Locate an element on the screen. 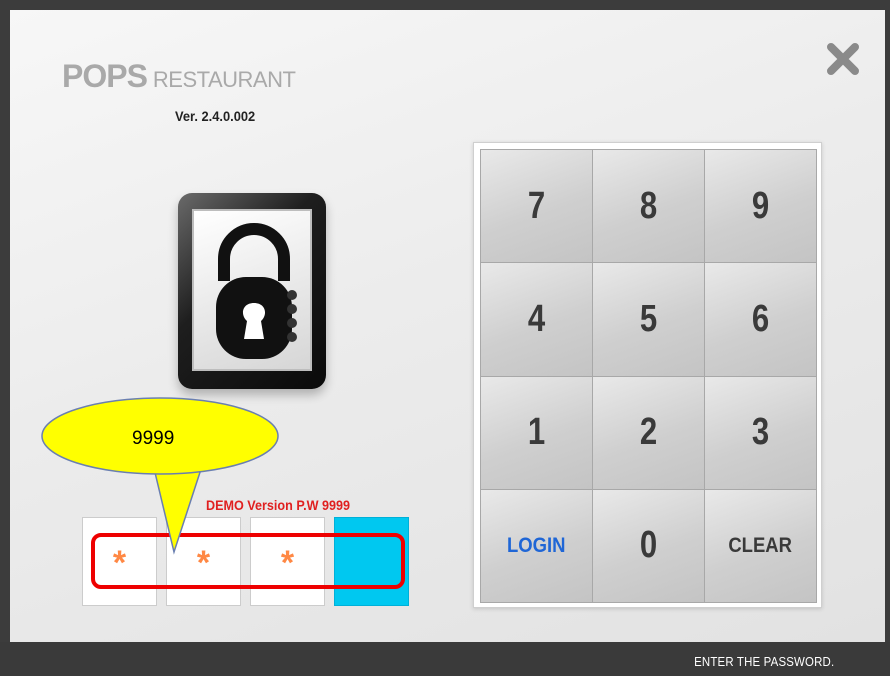  key-9: 9 is located at coordinates (760, 206).